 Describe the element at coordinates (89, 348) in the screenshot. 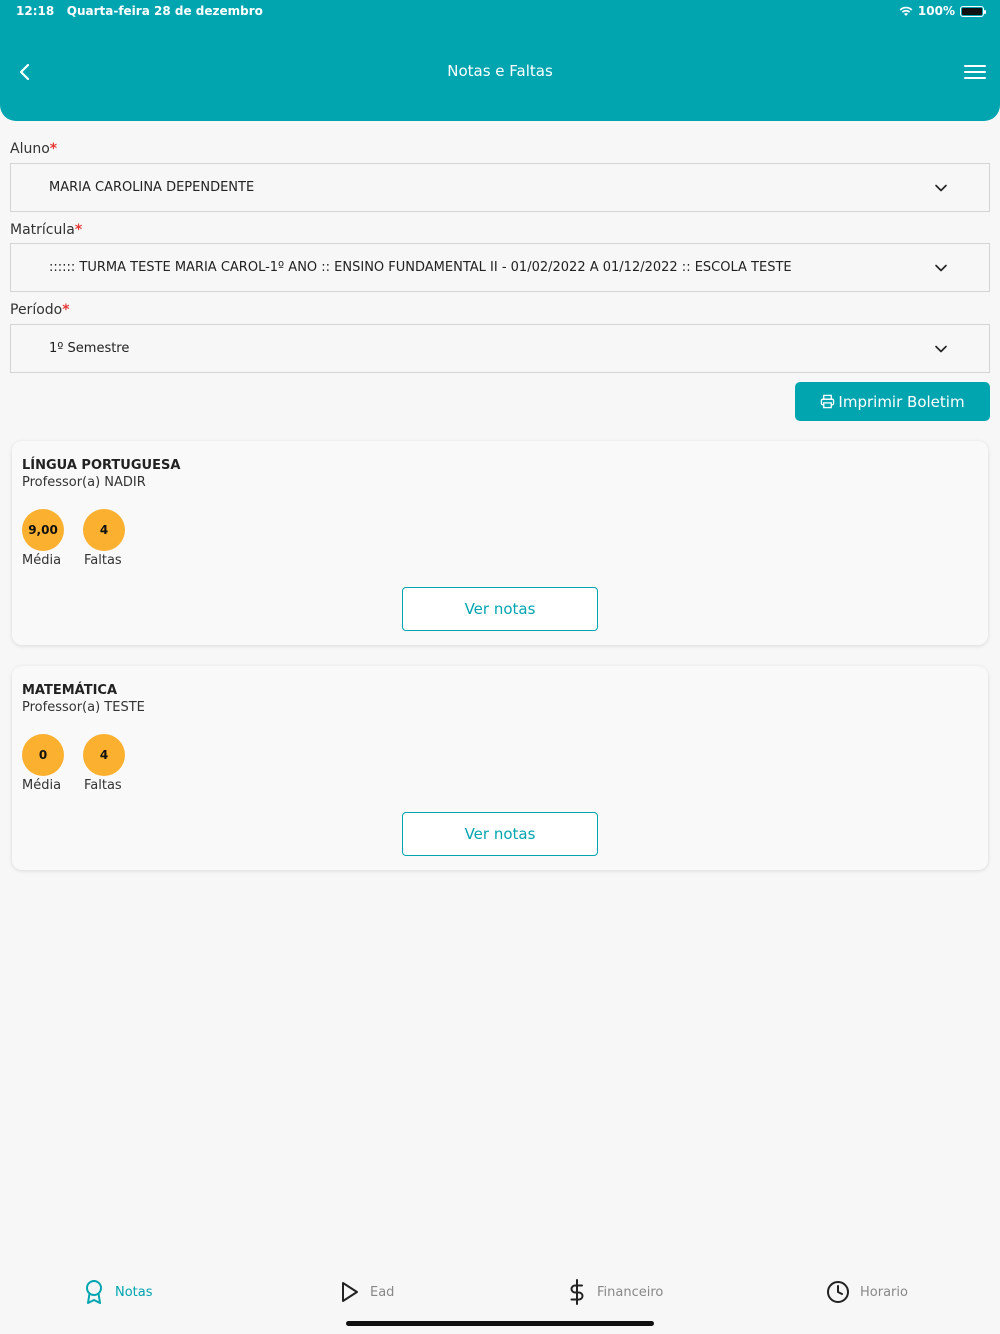

I see `periodo-select-value: 1º Semestre` at that location.